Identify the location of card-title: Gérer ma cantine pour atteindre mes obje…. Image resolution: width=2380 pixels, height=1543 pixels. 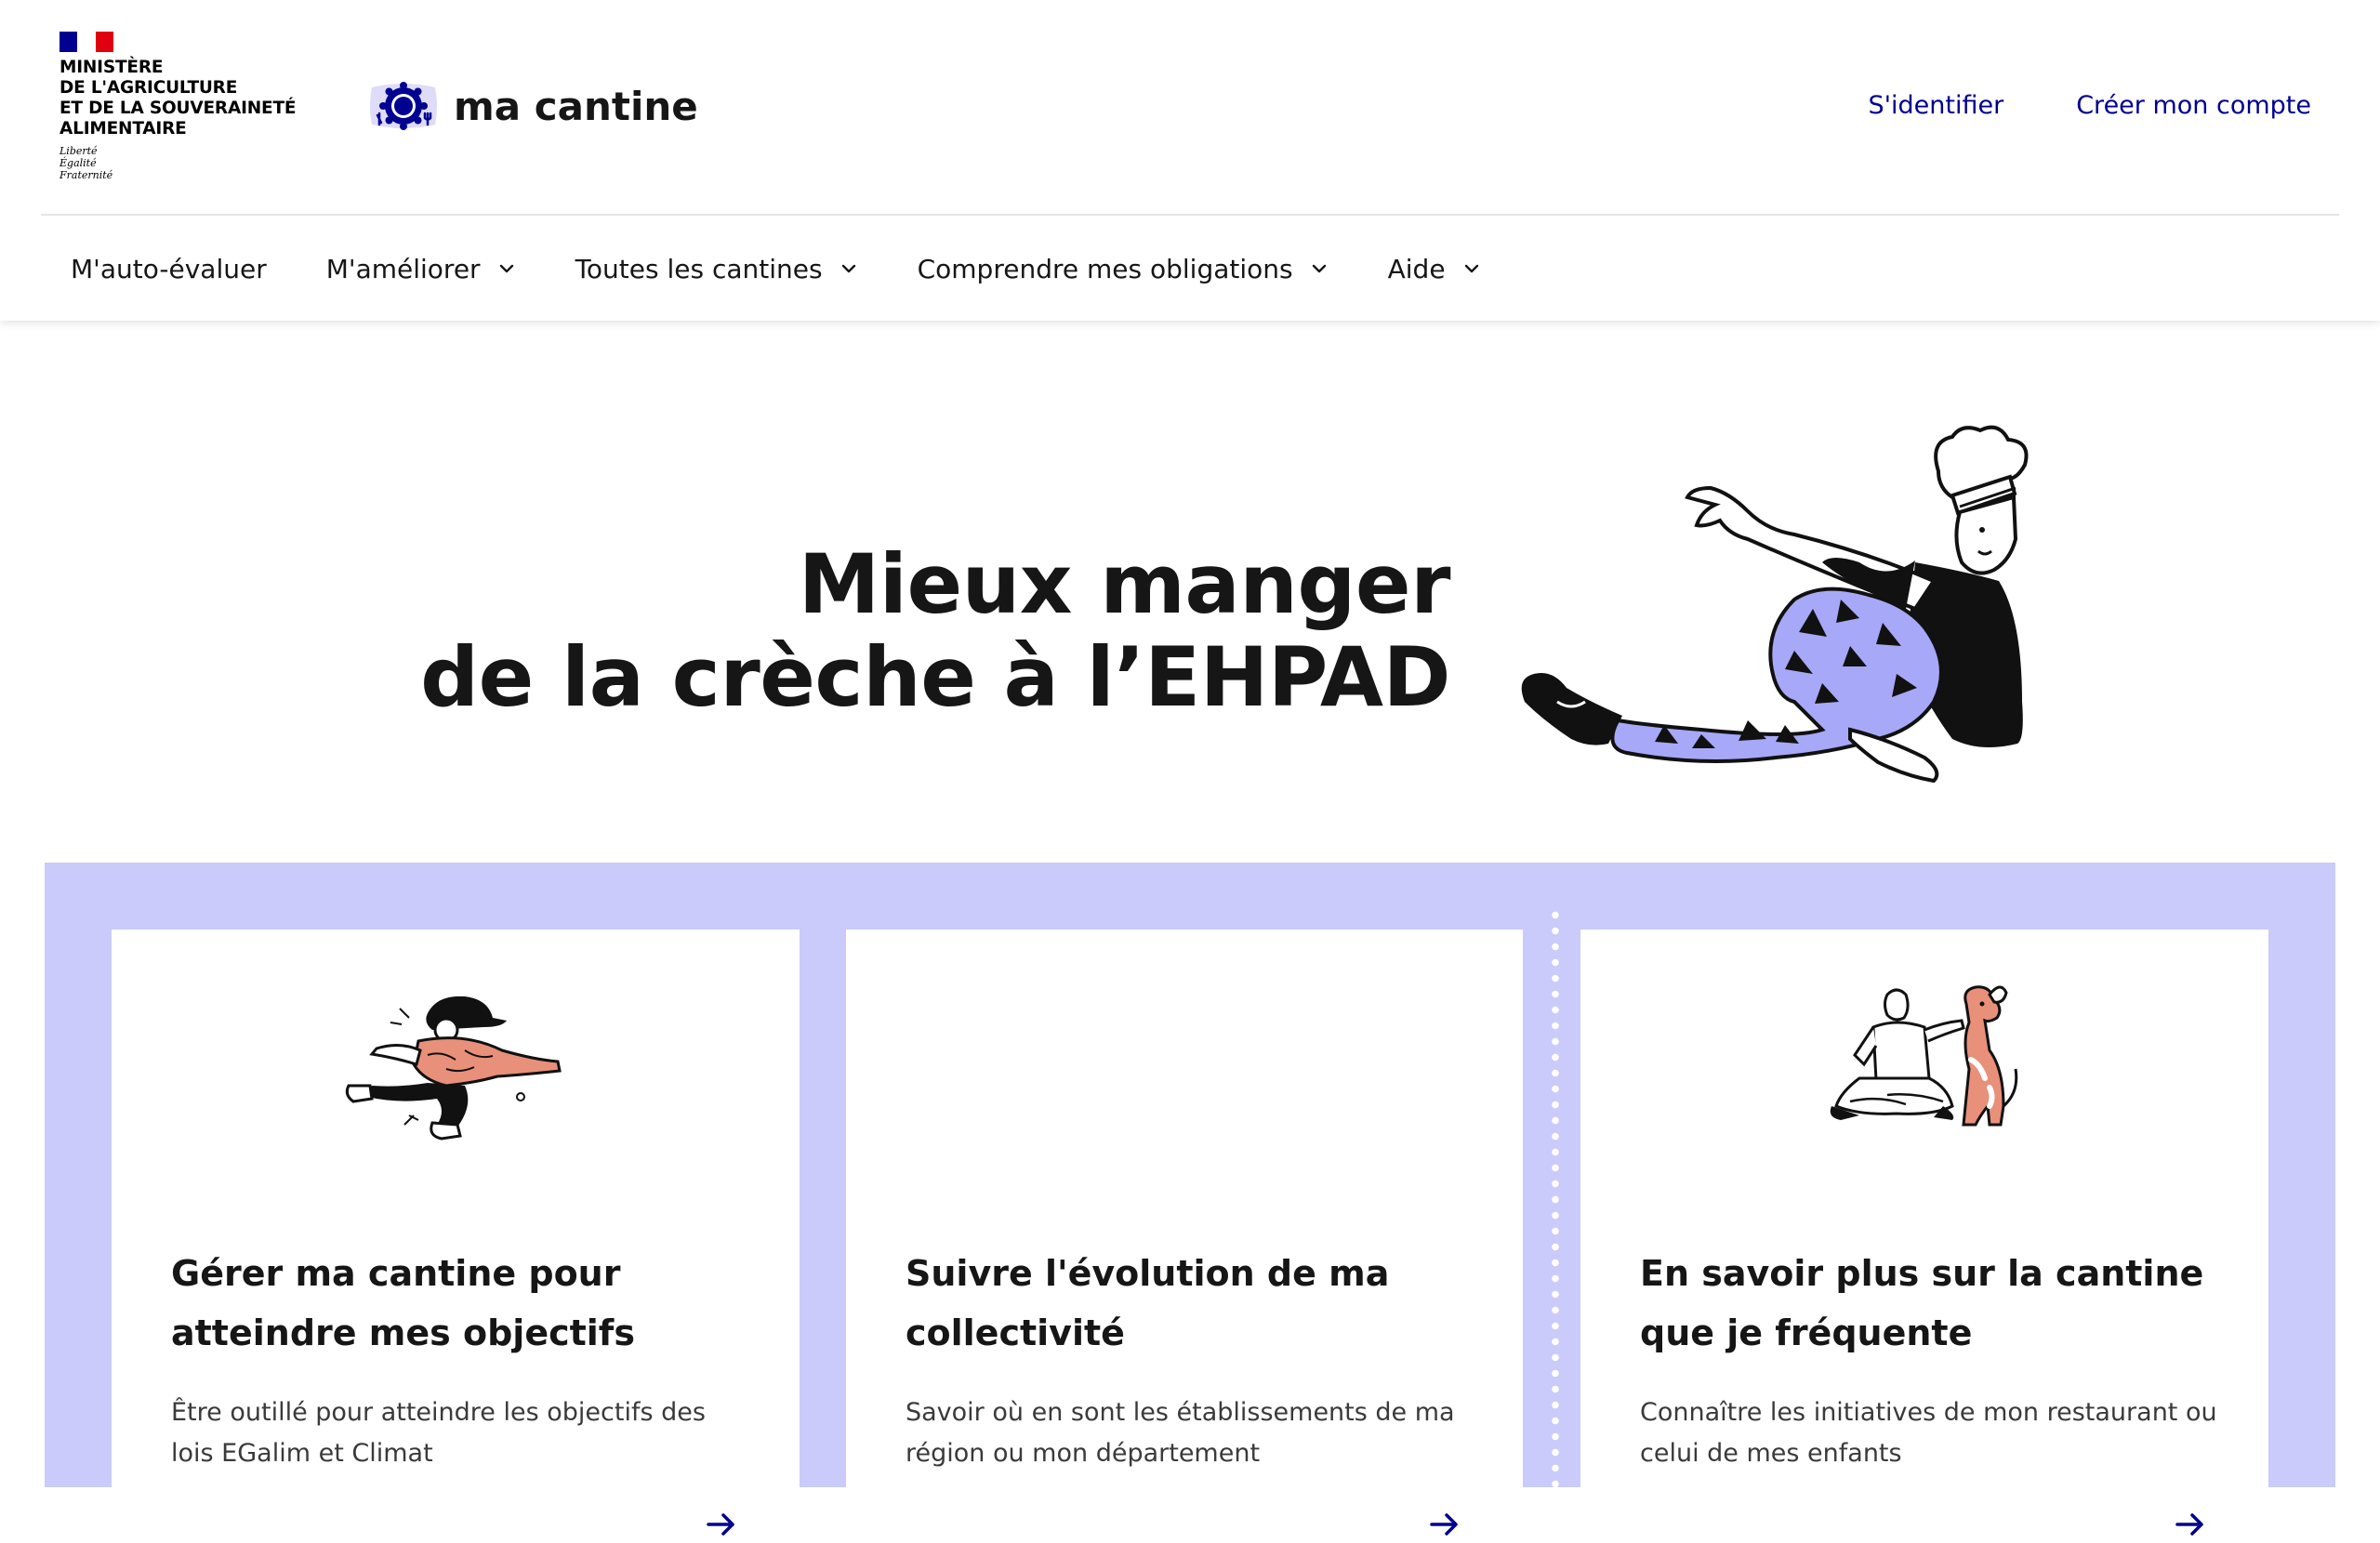
(403, 1303).